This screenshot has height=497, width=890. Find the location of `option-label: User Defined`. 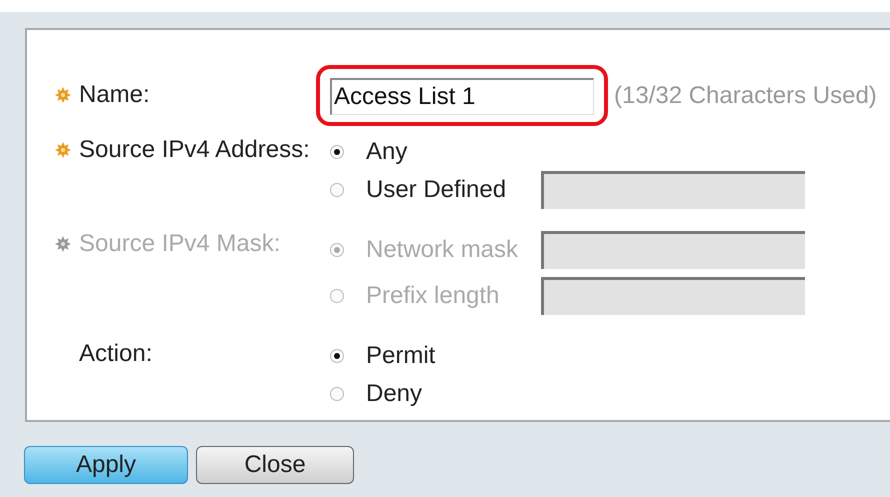

option-label: User Defined is located at coordinates (437, 190).